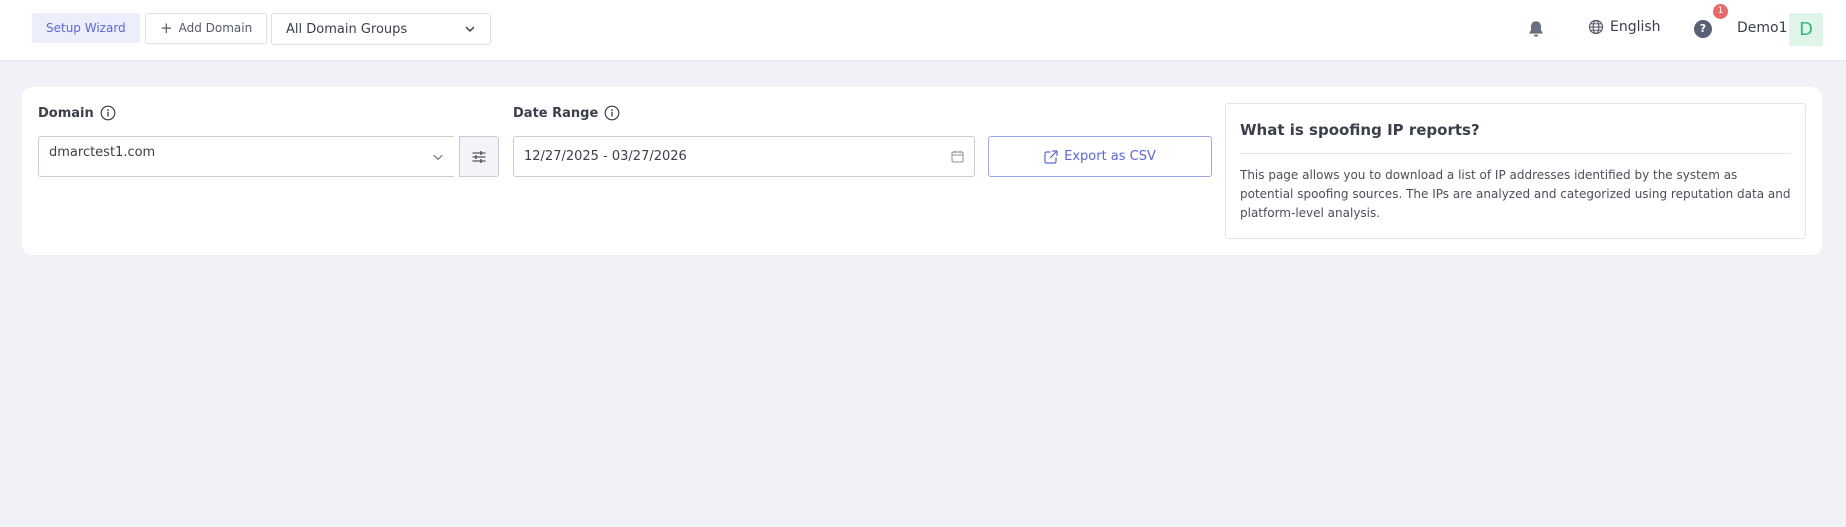 Image resolution: width=1846 pixels, height=527 pixels. What do you see at coordinates (957, 156) in the screenshot?
I see `calendar-icon` at bounding box center [957, 156].